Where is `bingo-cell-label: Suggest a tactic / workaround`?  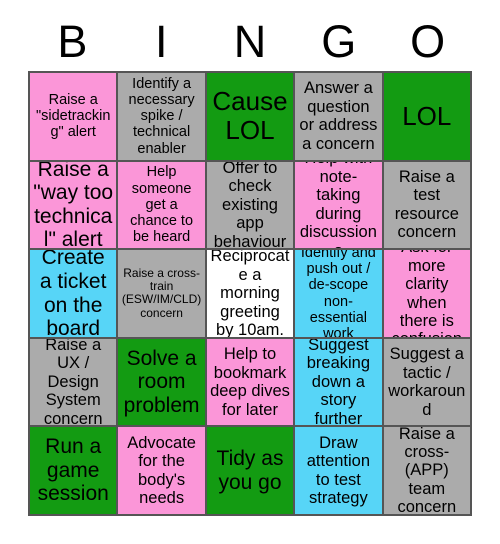
bingo-cell-label: Suggest a tactic / workaround is located at coordinates (427, 382).